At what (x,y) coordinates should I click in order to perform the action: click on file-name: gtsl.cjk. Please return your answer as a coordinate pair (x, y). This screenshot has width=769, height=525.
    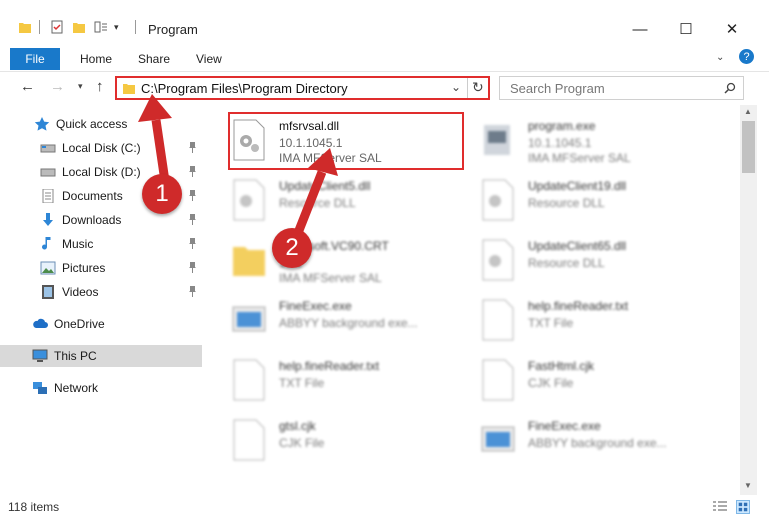
    Looking at the image, I should click on (297, 426).